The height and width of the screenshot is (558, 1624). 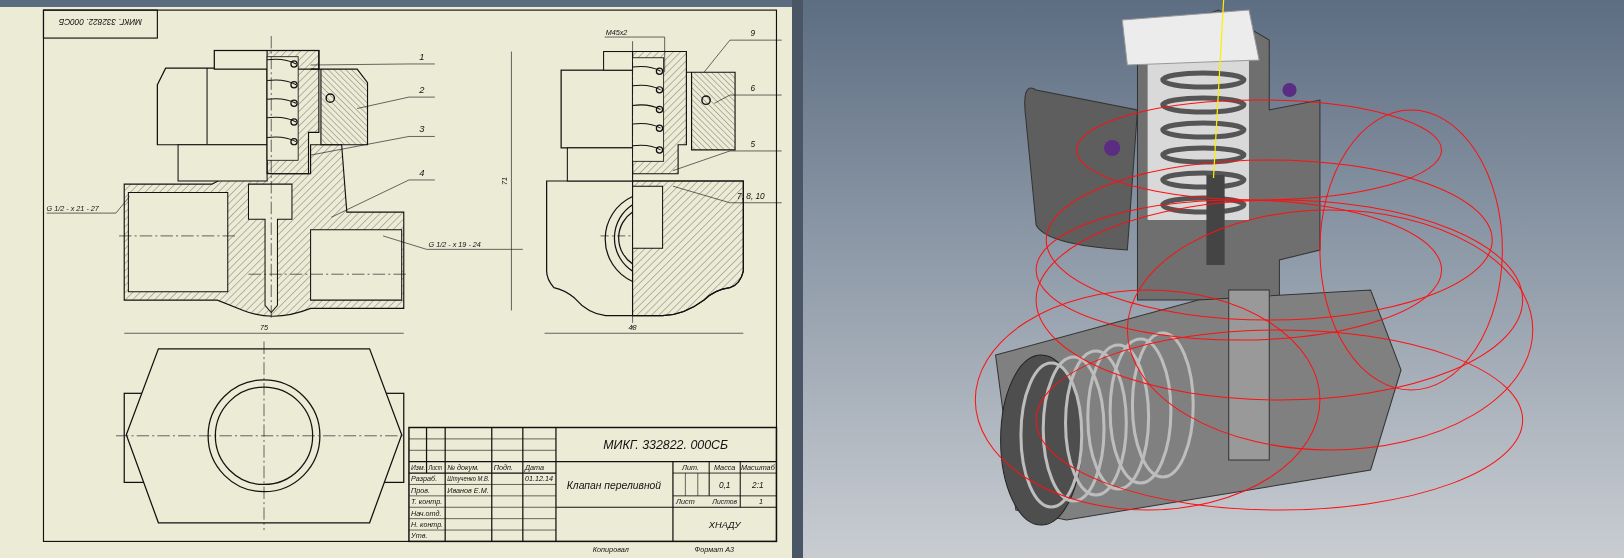 What do you see at coordinates (72, 209) in the screenshot?
I see `thread-label: G 1/2 - x 21 - 27` at bounding box center [72, 209].